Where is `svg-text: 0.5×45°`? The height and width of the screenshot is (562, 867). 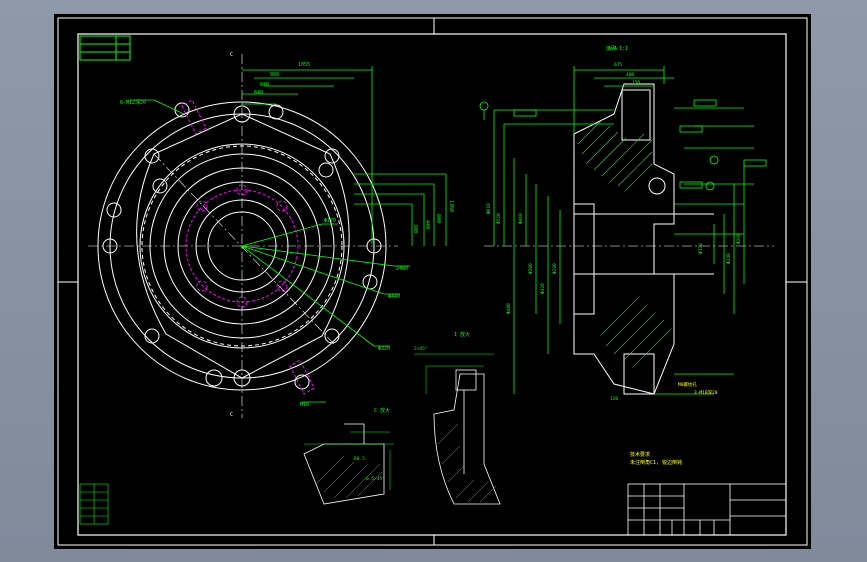 svg-text: 0.5×45° is located at coordinates (375, 479).